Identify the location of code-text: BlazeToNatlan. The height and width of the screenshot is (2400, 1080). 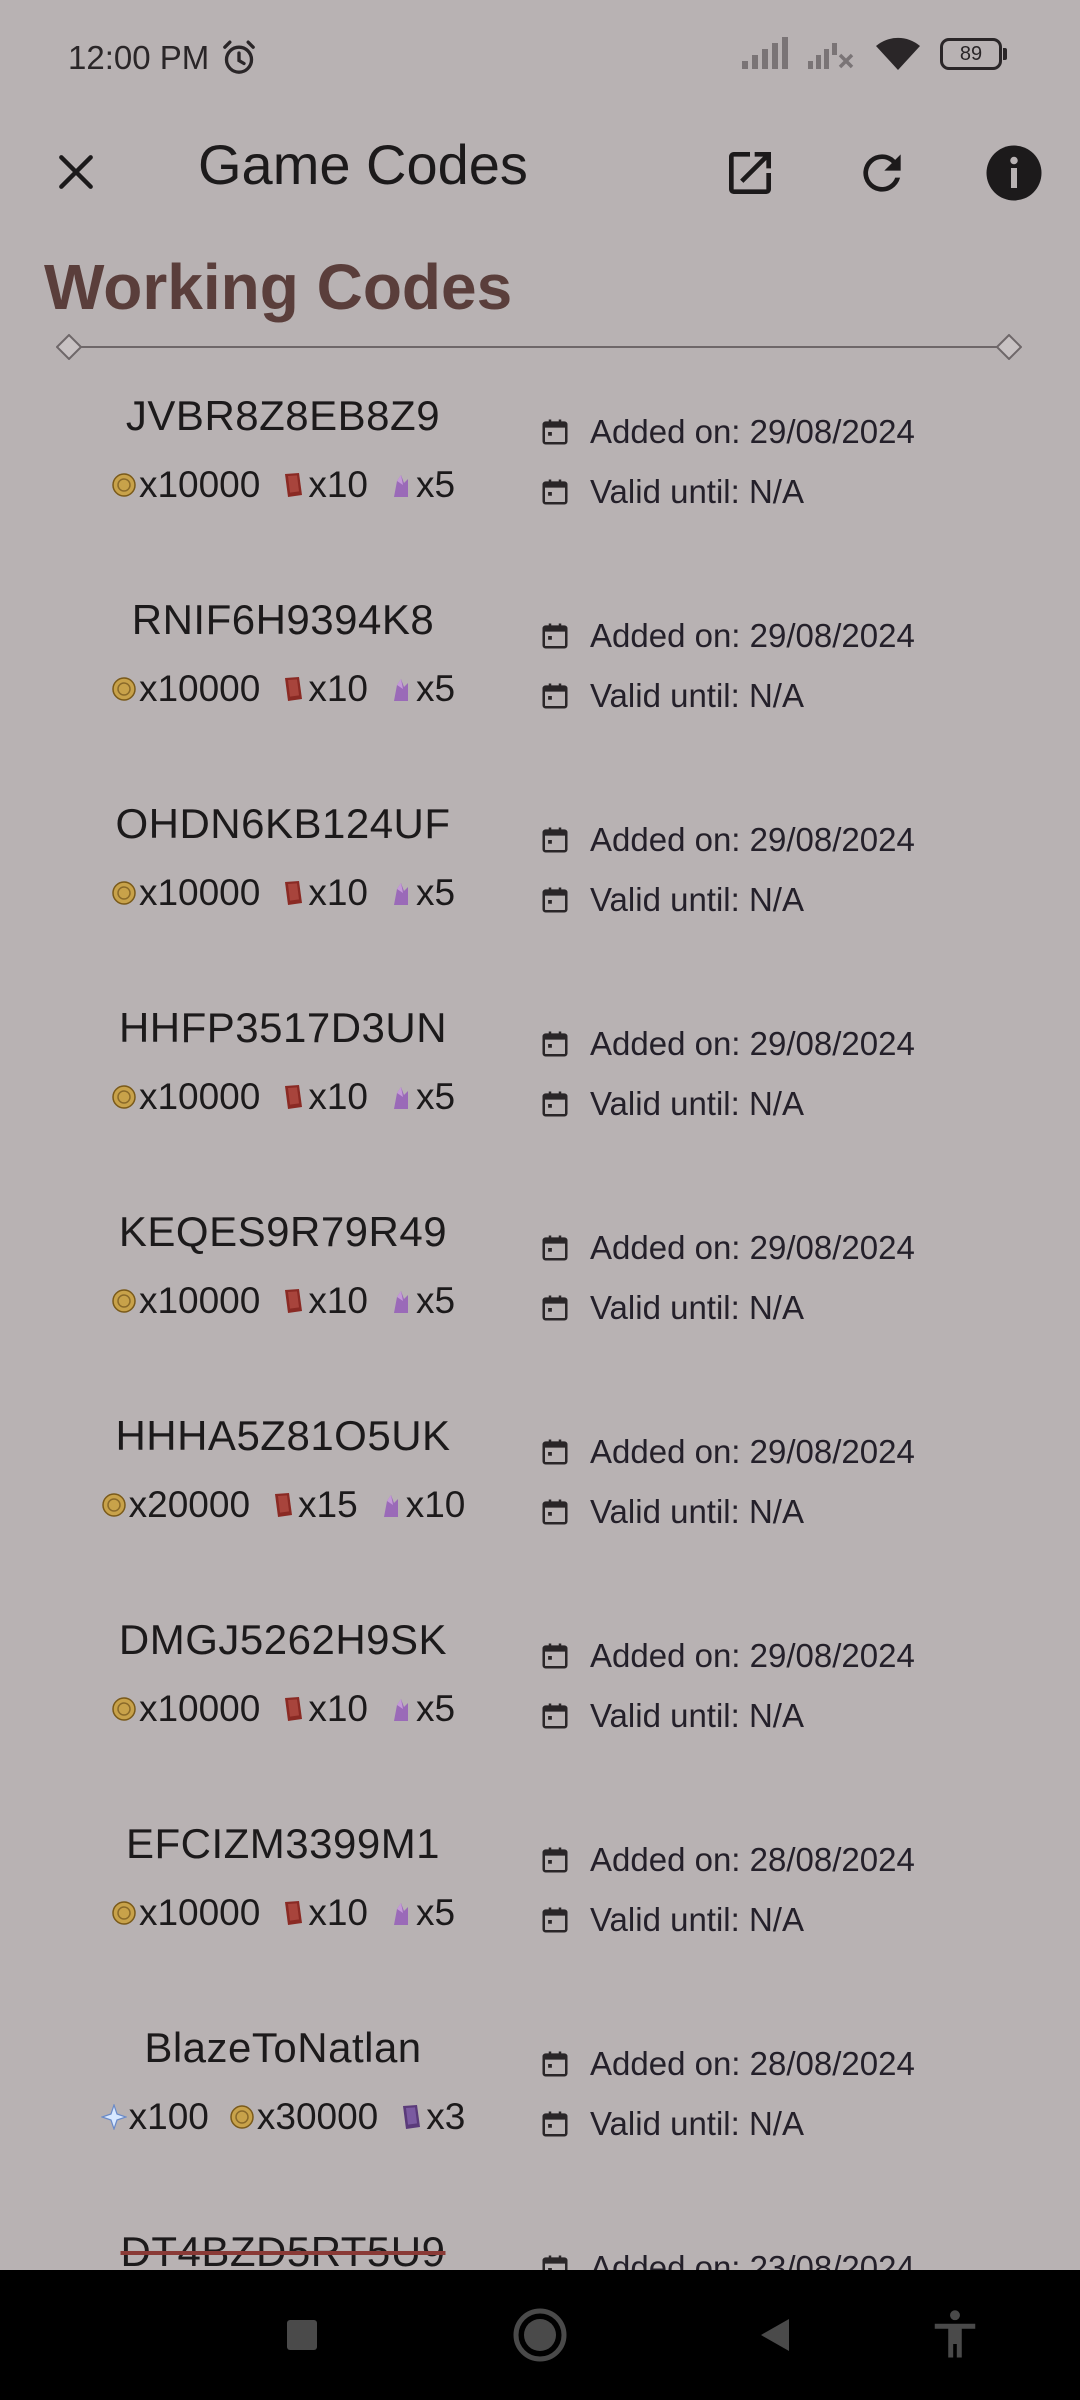
(283, 2048).